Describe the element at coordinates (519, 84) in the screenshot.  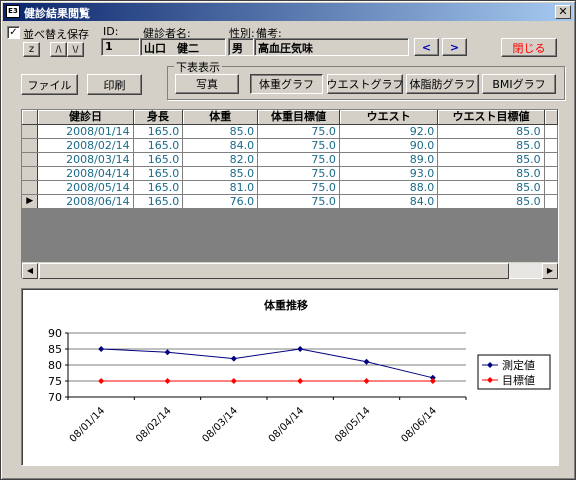
I see `bmi-graph-button: BMIグラフ` at that location.